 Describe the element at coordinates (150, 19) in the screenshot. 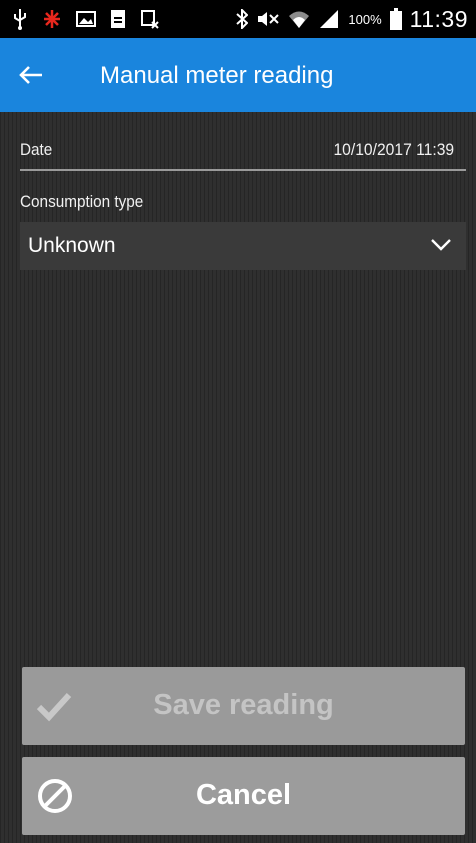

I see `sync-off-icon` at that location.